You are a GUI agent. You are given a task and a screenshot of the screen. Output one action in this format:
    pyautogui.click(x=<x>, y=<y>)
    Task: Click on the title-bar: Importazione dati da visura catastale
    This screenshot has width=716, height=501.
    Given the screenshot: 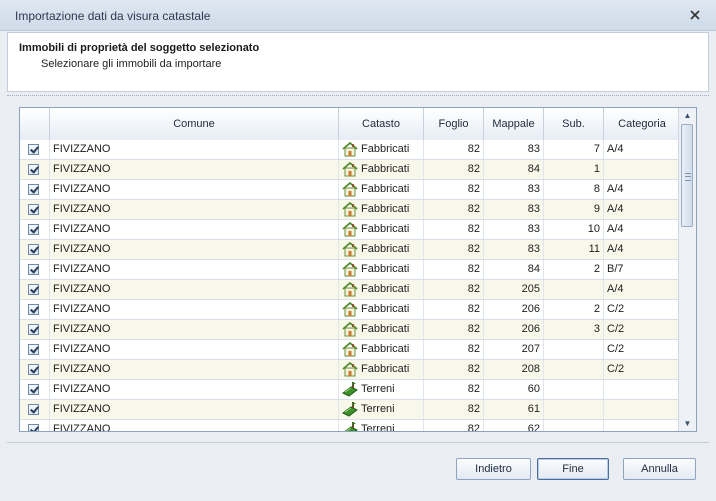 What is the action you would take?
    pyautogui.click(x=358, y=15)
    